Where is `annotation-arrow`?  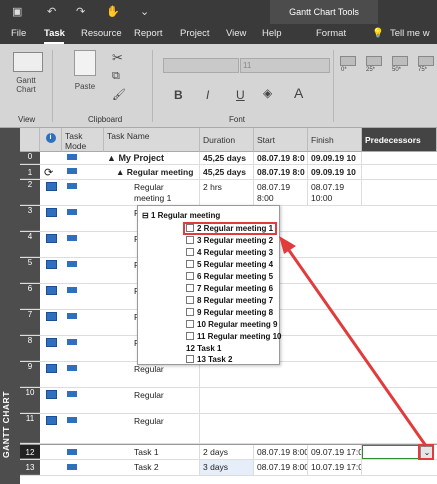 annotation-arrow is located at coordinates (353, 341).